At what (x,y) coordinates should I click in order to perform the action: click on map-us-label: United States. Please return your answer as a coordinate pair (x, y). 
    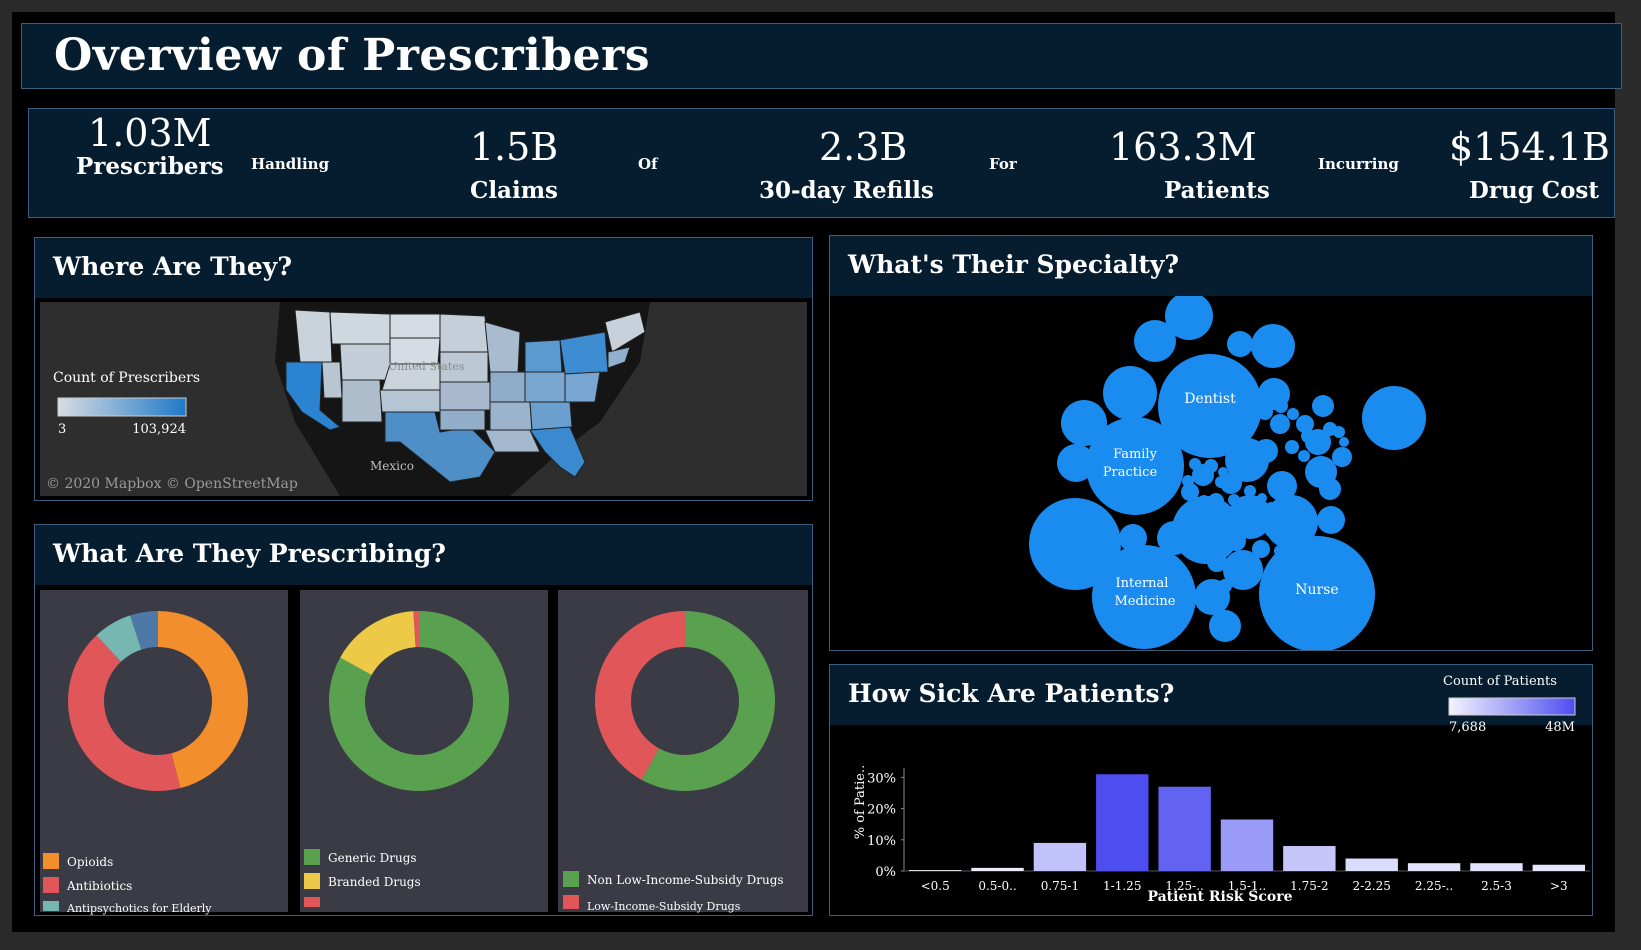
    Looking at the image, I should click on (426, 366).